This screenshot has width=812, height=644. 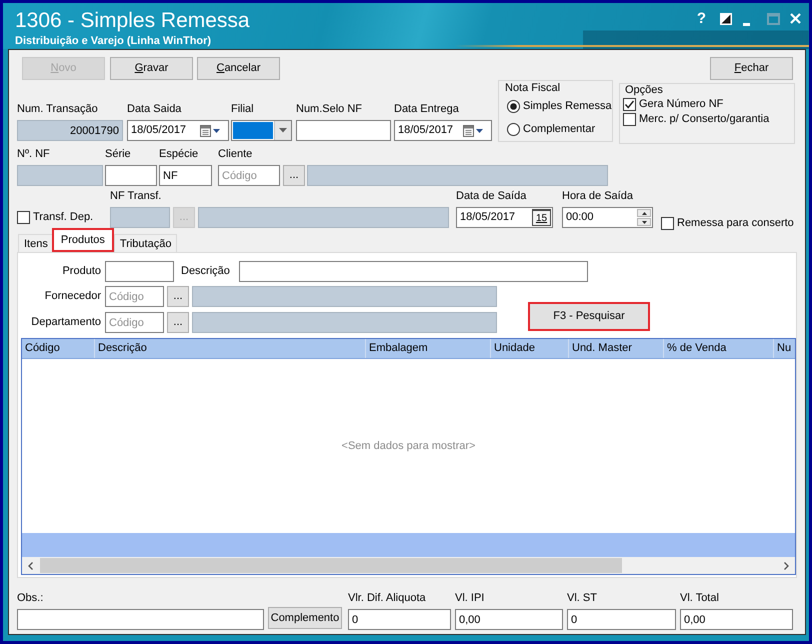 I want to click on horizontal-scrollbar, so click(x=408, y=565).